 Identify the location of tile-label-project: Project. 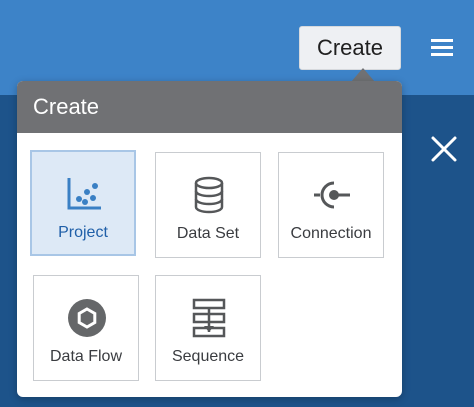
(83, 232).